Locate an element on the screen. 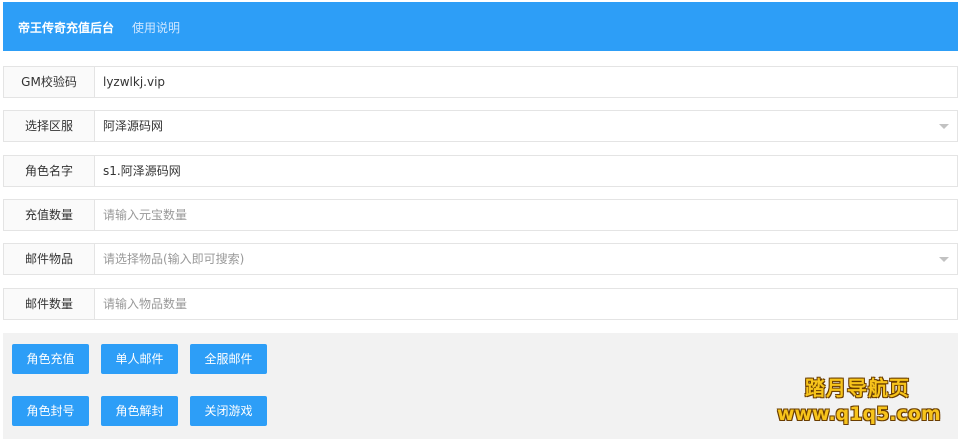  close-game-button: 关闭游戏 is located at coordinates (228, 411).